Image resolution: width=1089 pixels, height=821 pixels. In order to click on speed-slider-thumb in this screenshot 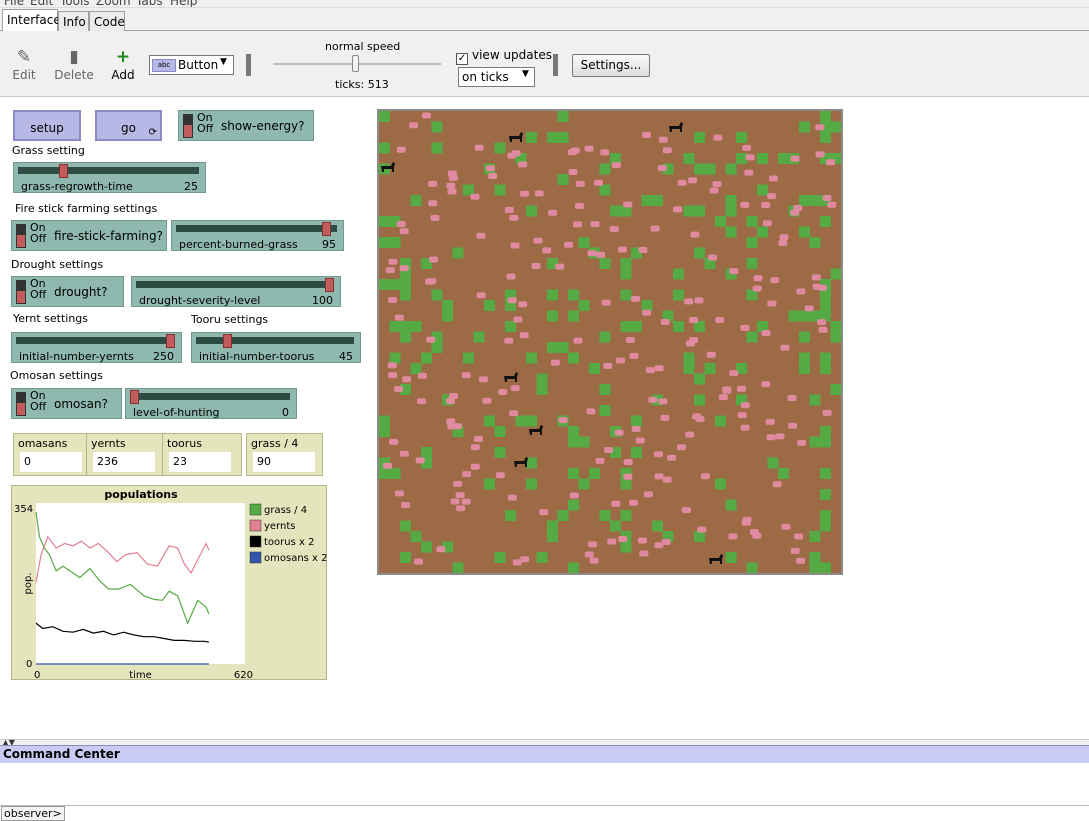, I will do `click(355, 63)`.